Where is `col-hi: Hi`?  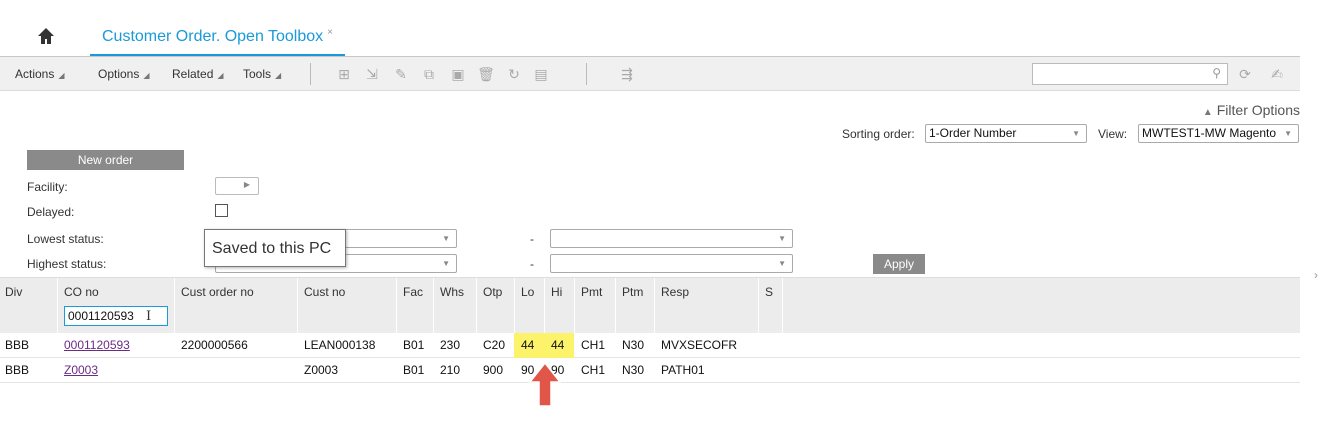 col-hi: Hi is located at coordinates (556, 292).